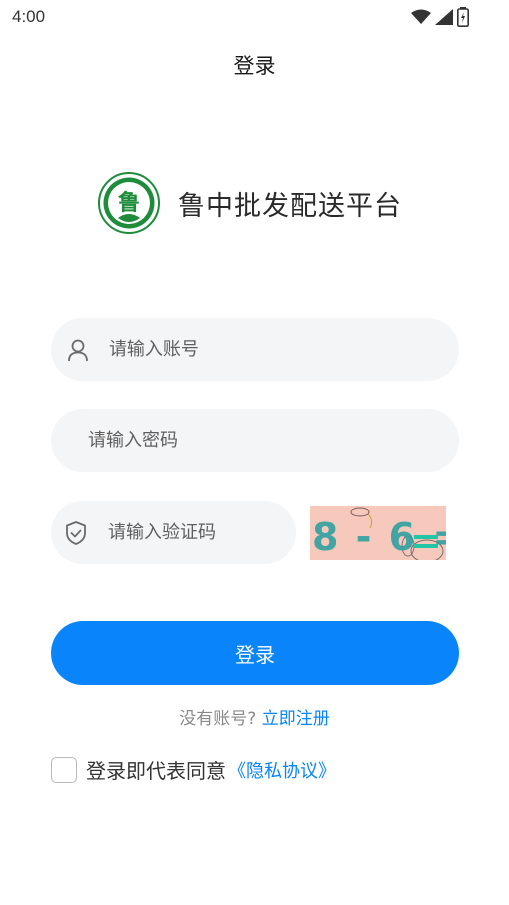 This screenshot has height=905, width=509. What do you see at coordinates (78, 350) in the screenshot?
I see `user-icon` at bounding box center [78, 350].